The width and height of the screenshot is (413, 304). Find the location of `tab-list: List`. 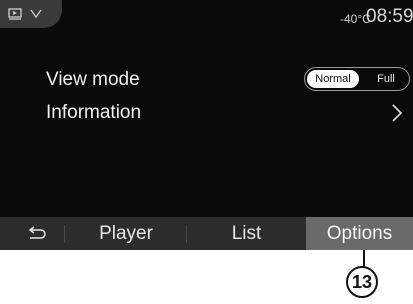

tab-list: List is located at coordinates (246, 233).